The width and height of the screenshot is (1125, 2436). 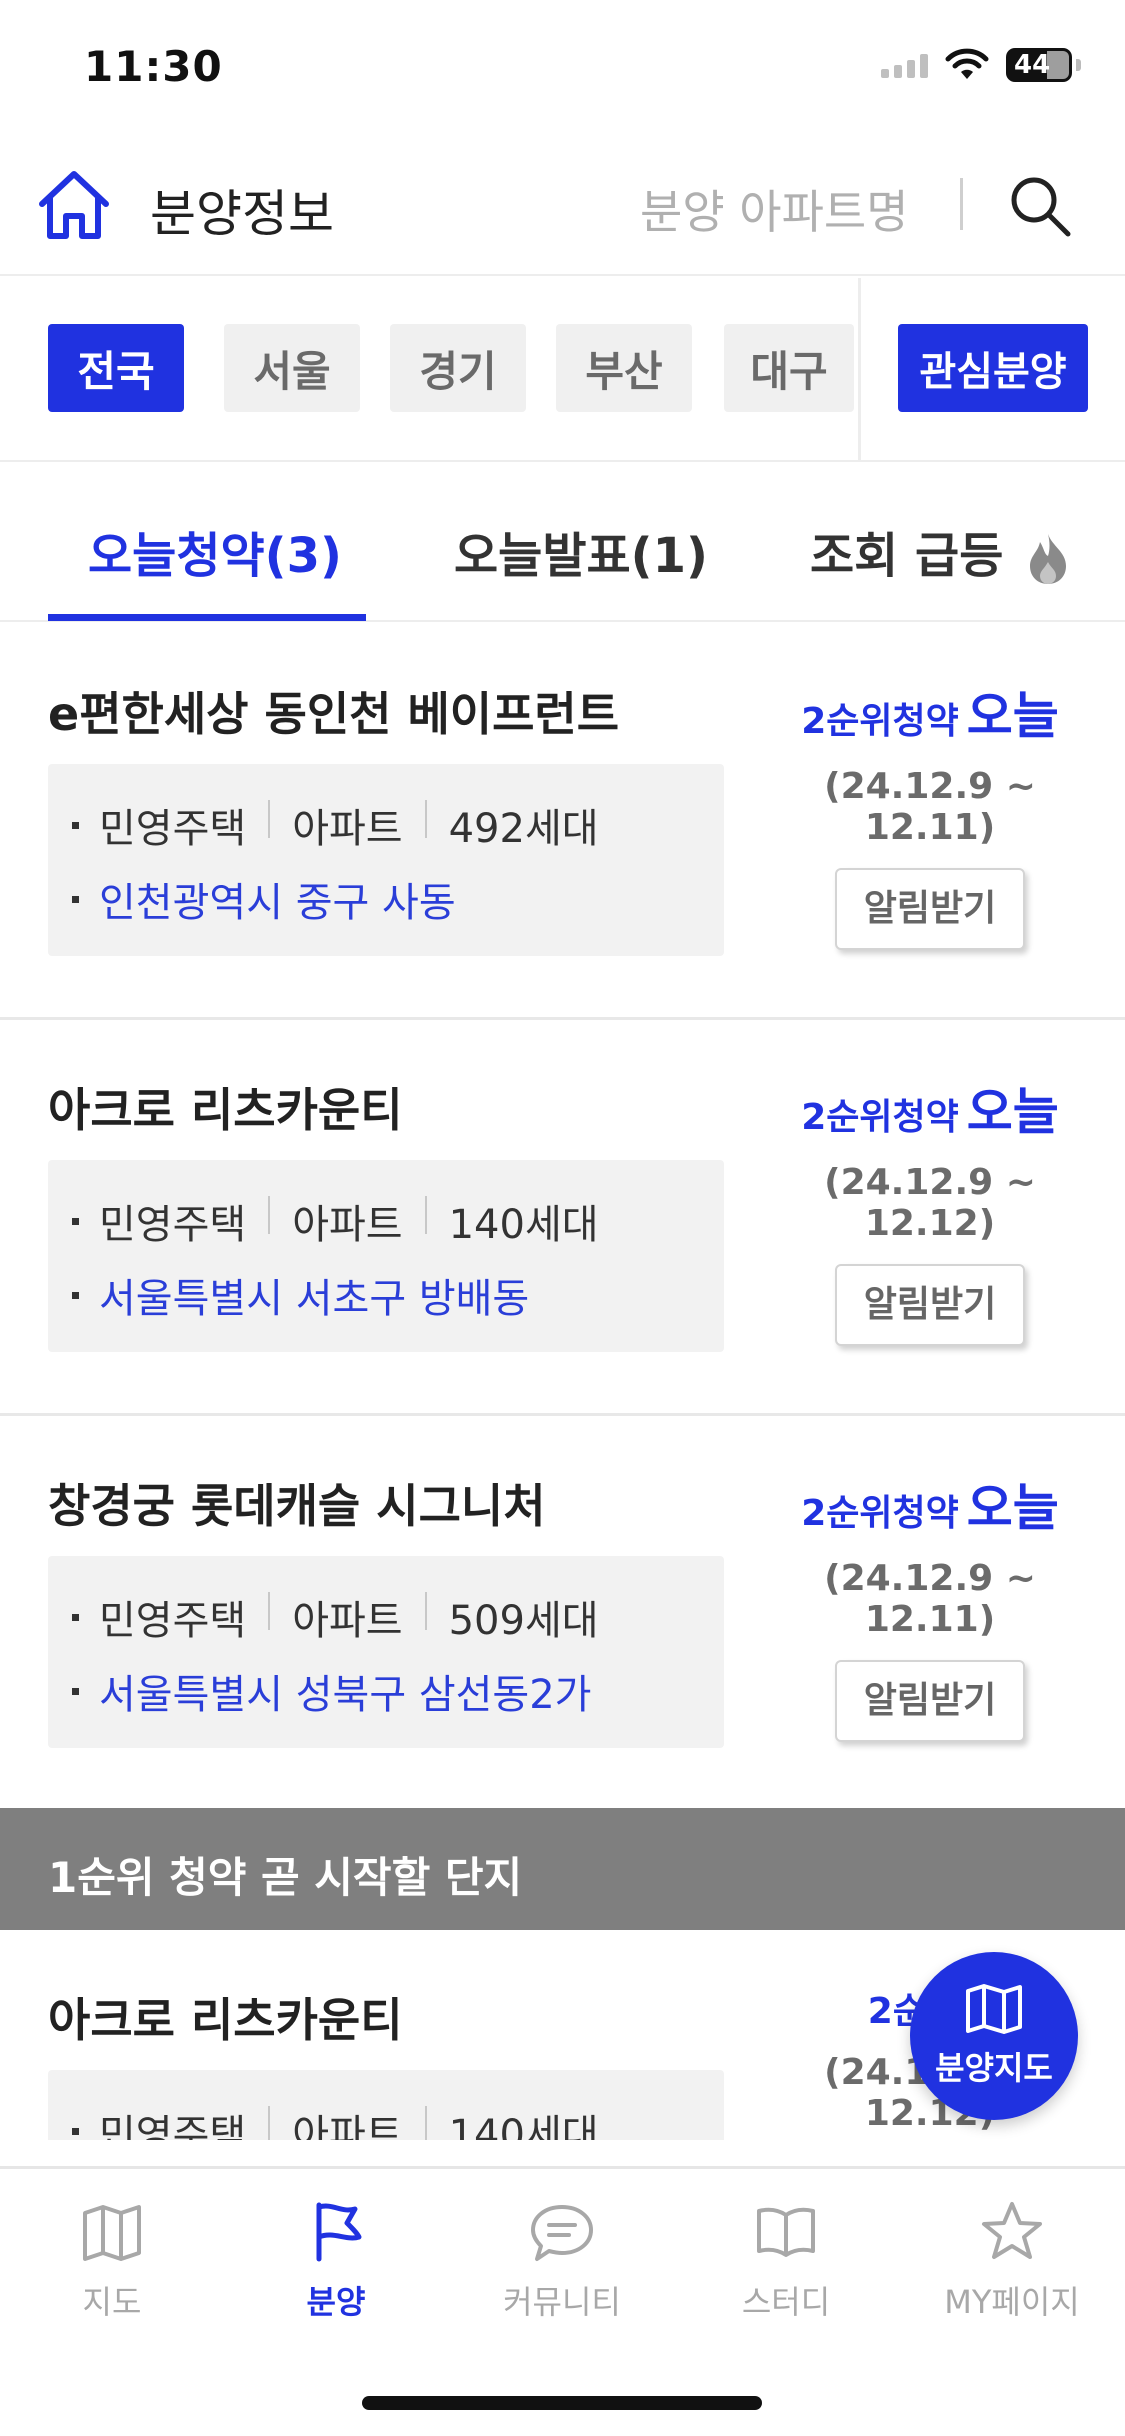 I want to click on flag-icon, so click(x=339, y=2232).